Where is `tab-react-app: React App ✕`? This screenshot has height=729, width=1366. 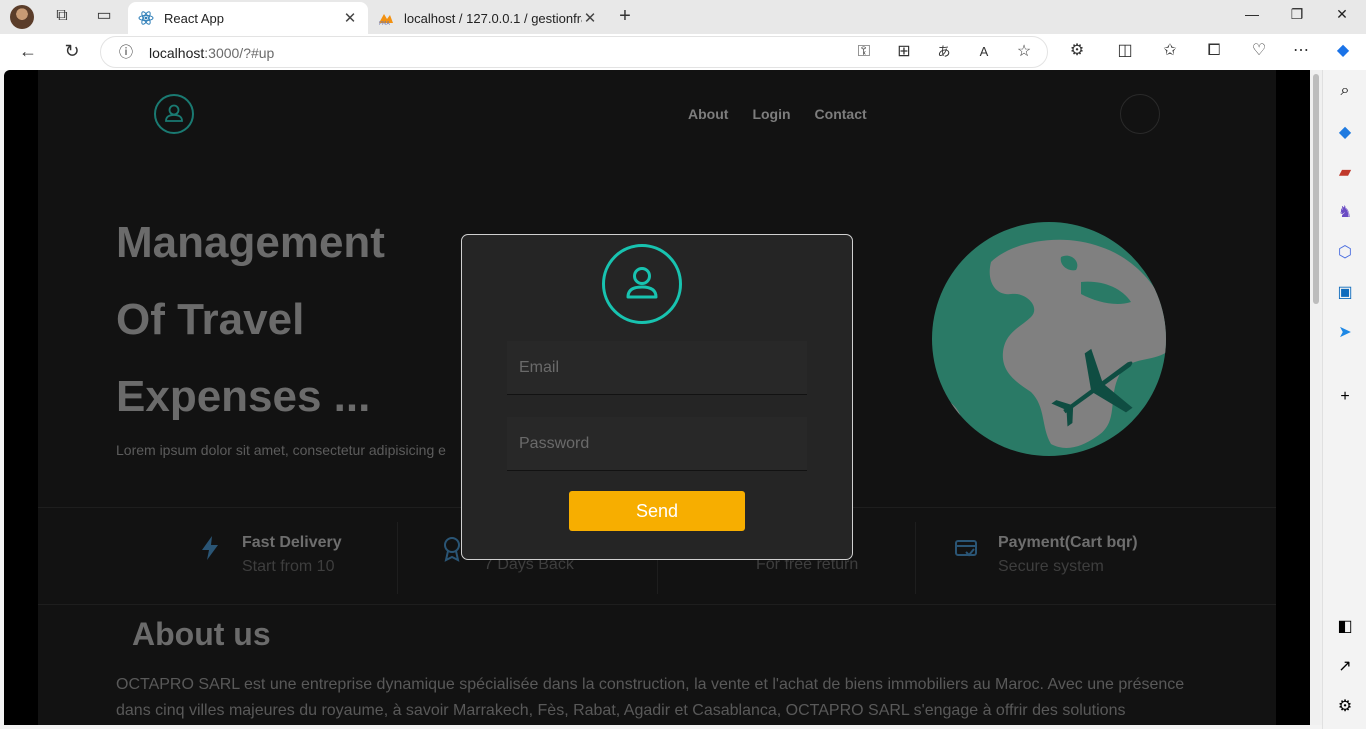 tab-react-app: React App ✕ is located at coordinates (248, 18).